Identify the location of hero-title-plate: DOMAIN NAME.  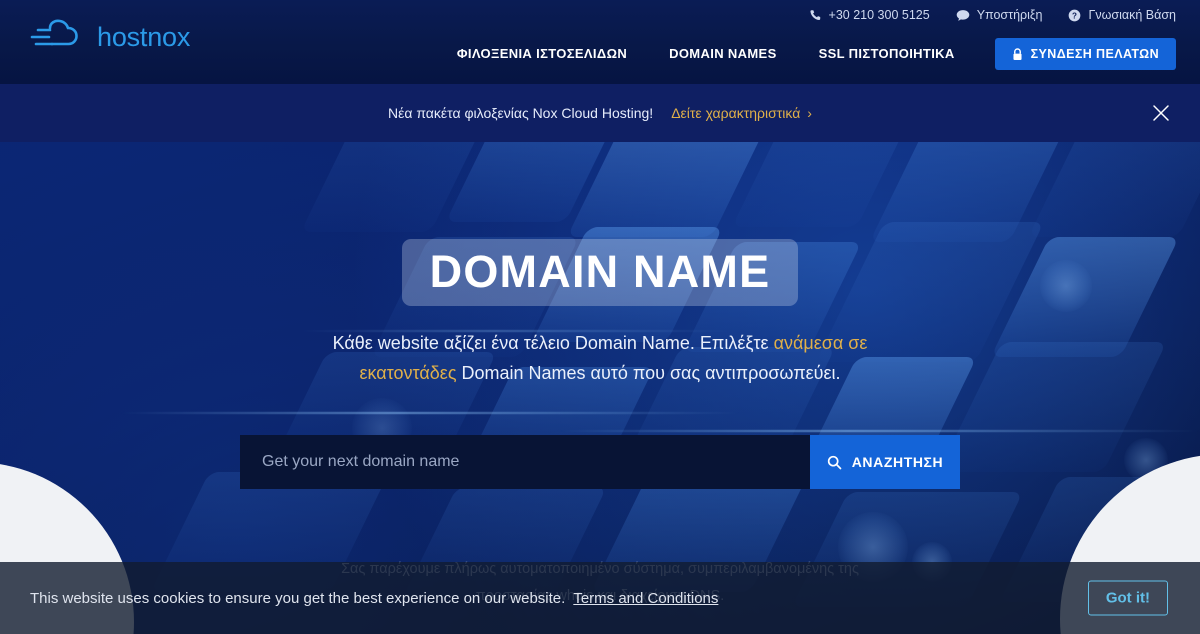
(600, 272).